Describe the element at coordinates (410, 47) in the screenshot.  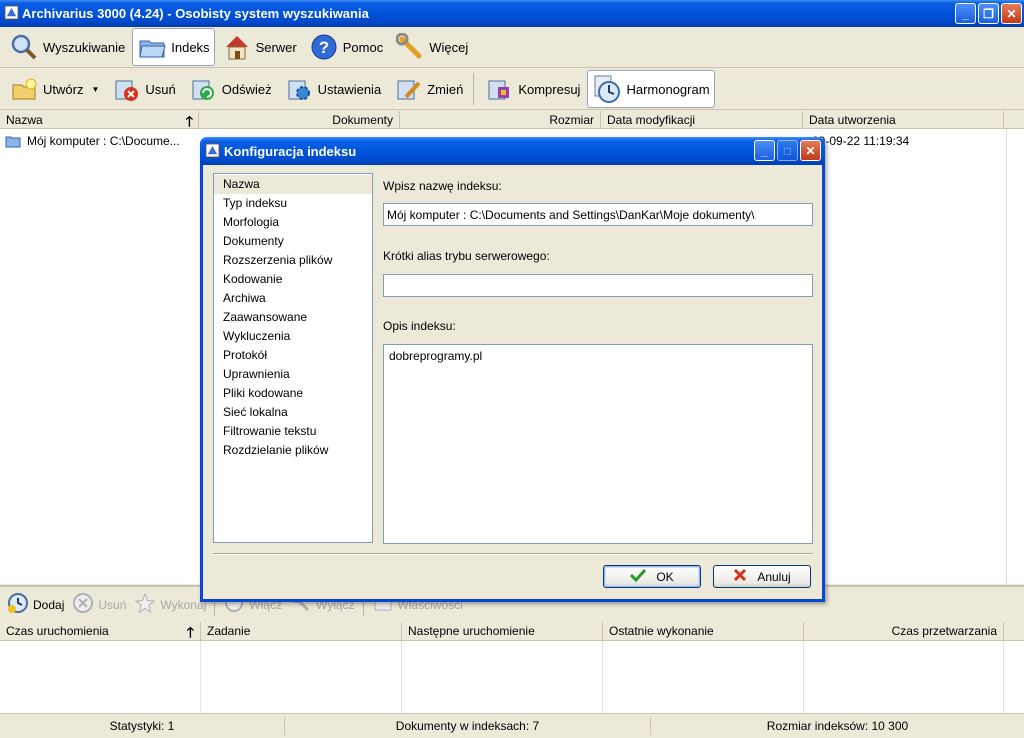
I see `wrench-icon` at that location.